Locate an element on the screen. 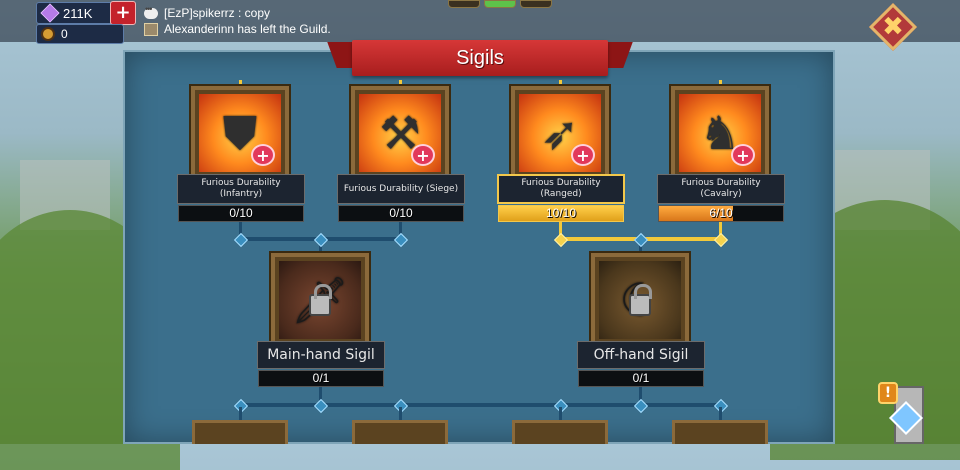 Image resolution: width=960 pixels, height=470 pixels. sigil-progress: 10/10 is located at coordinates (561, 213).